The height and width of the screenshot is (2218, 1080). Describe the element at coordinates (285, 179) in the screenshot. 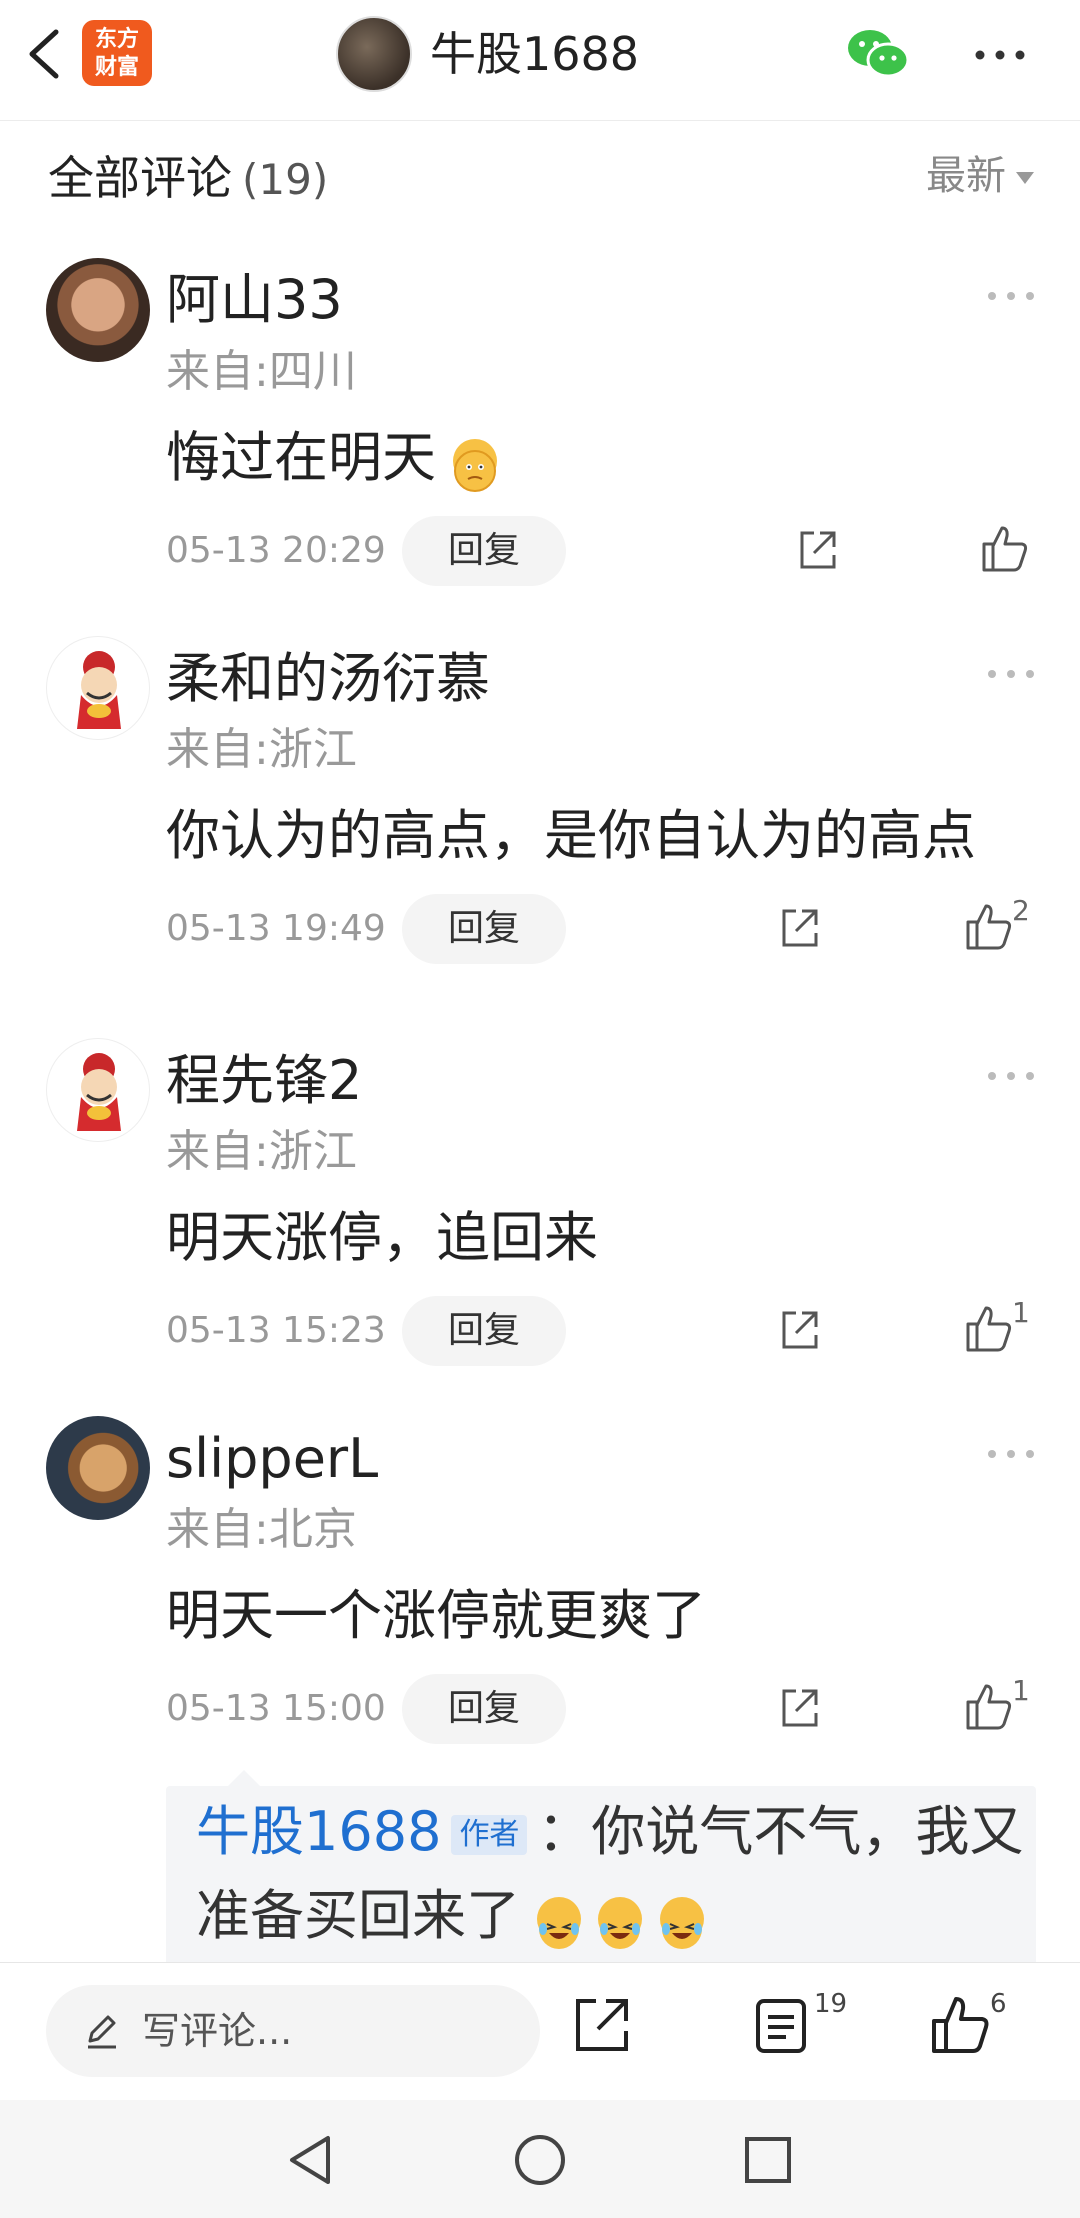

I see `comments-count: (19)` at that location.